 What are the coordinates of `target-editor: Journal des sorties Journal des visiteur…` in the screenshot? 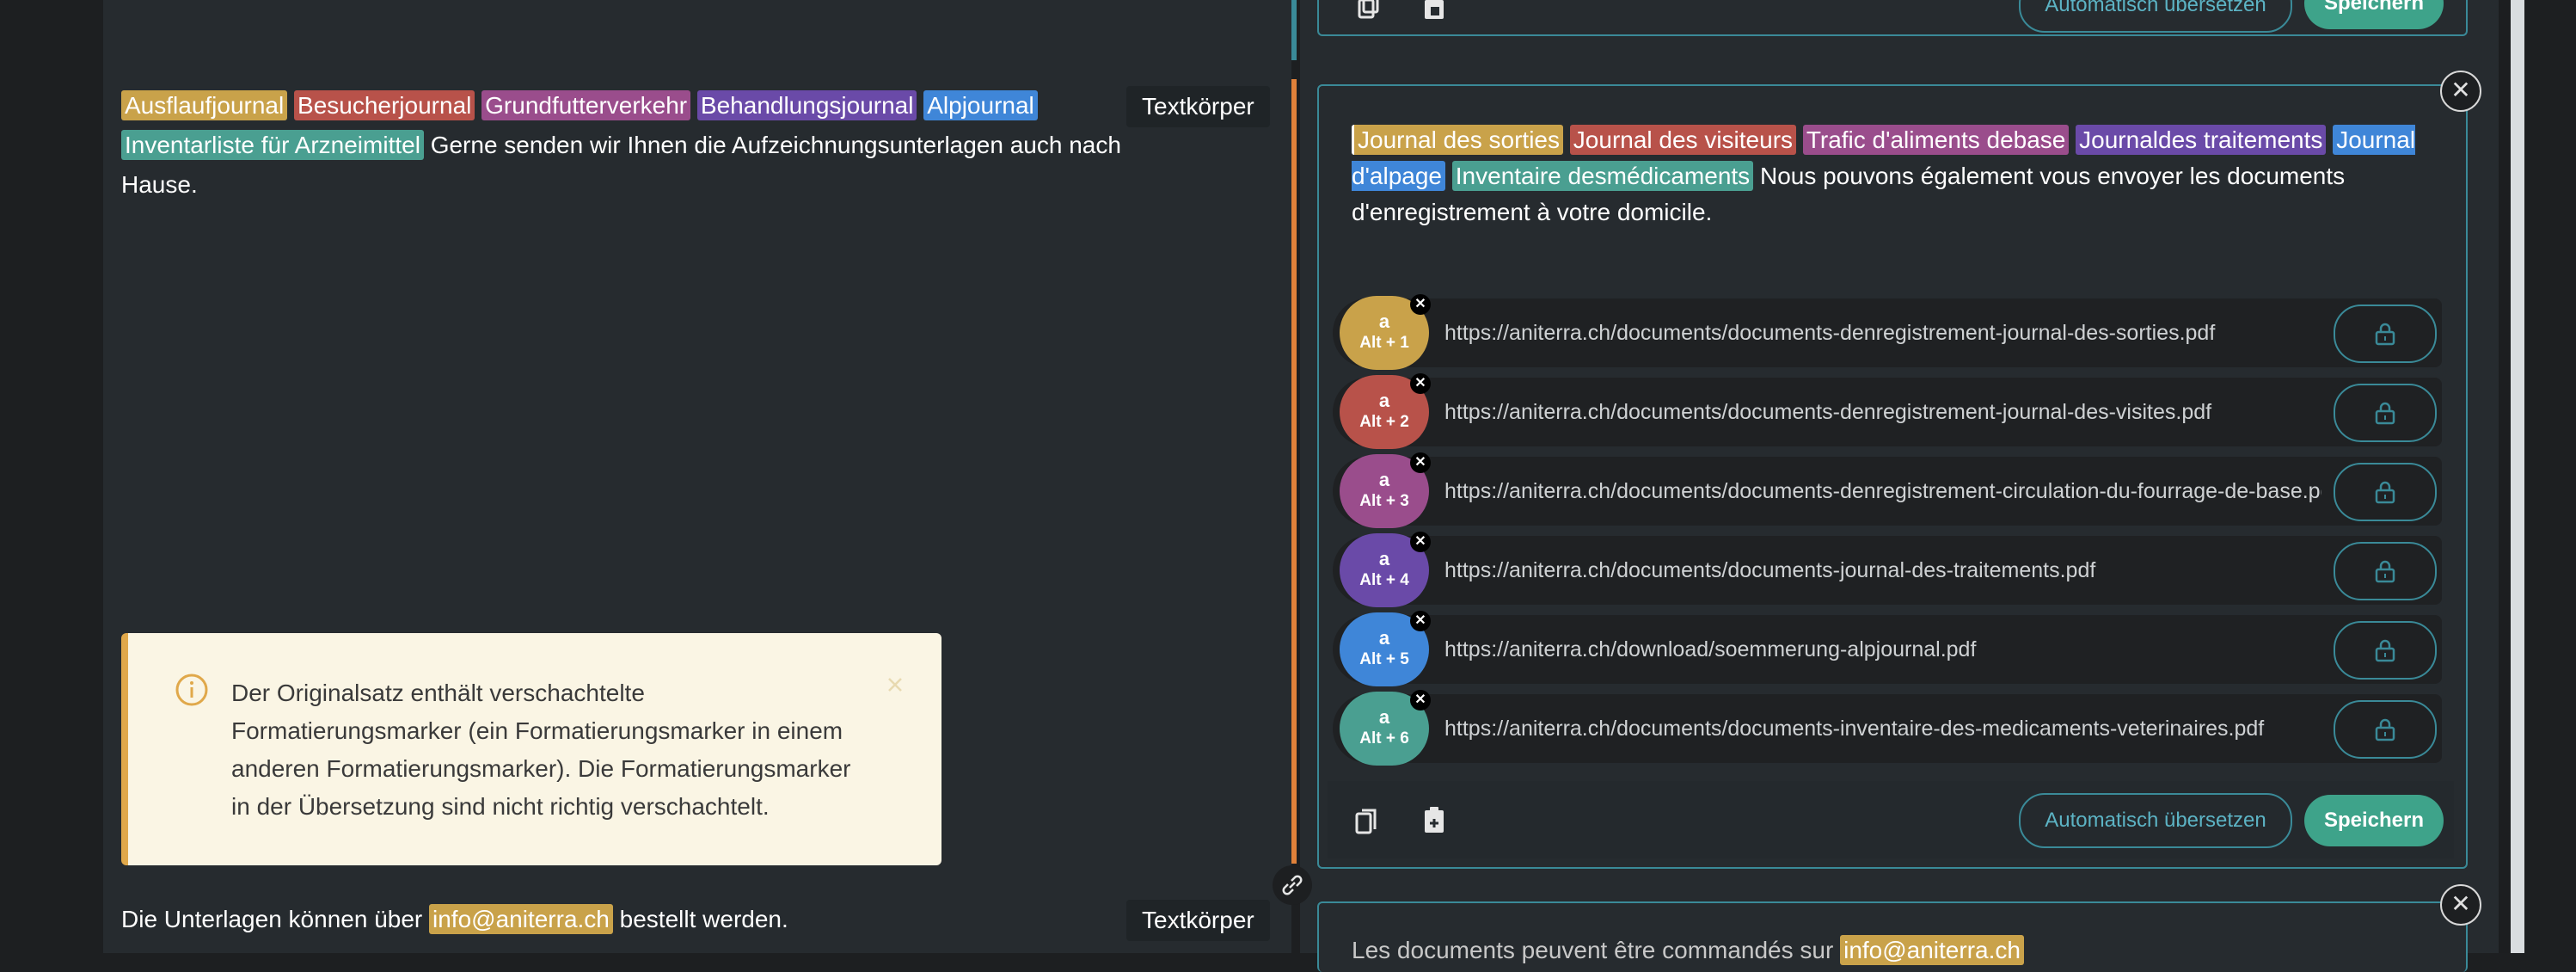 It's located at (1885, 176).